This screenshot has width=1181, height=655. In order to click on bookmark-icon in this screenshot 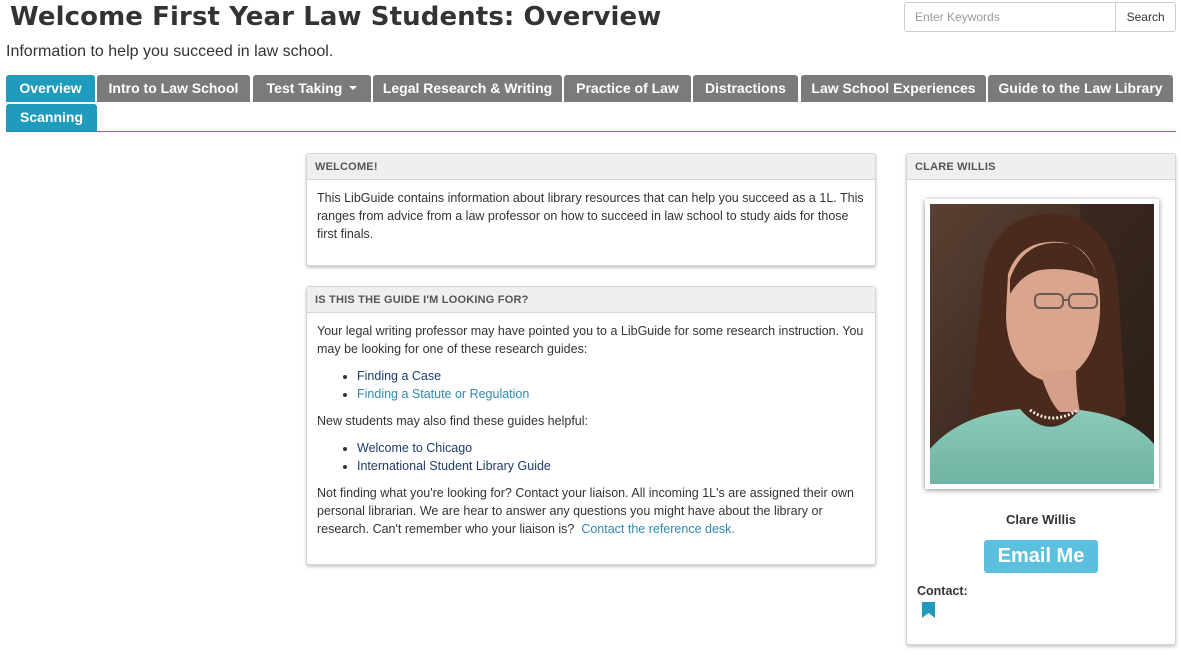, I will do `click(928, 610)`.